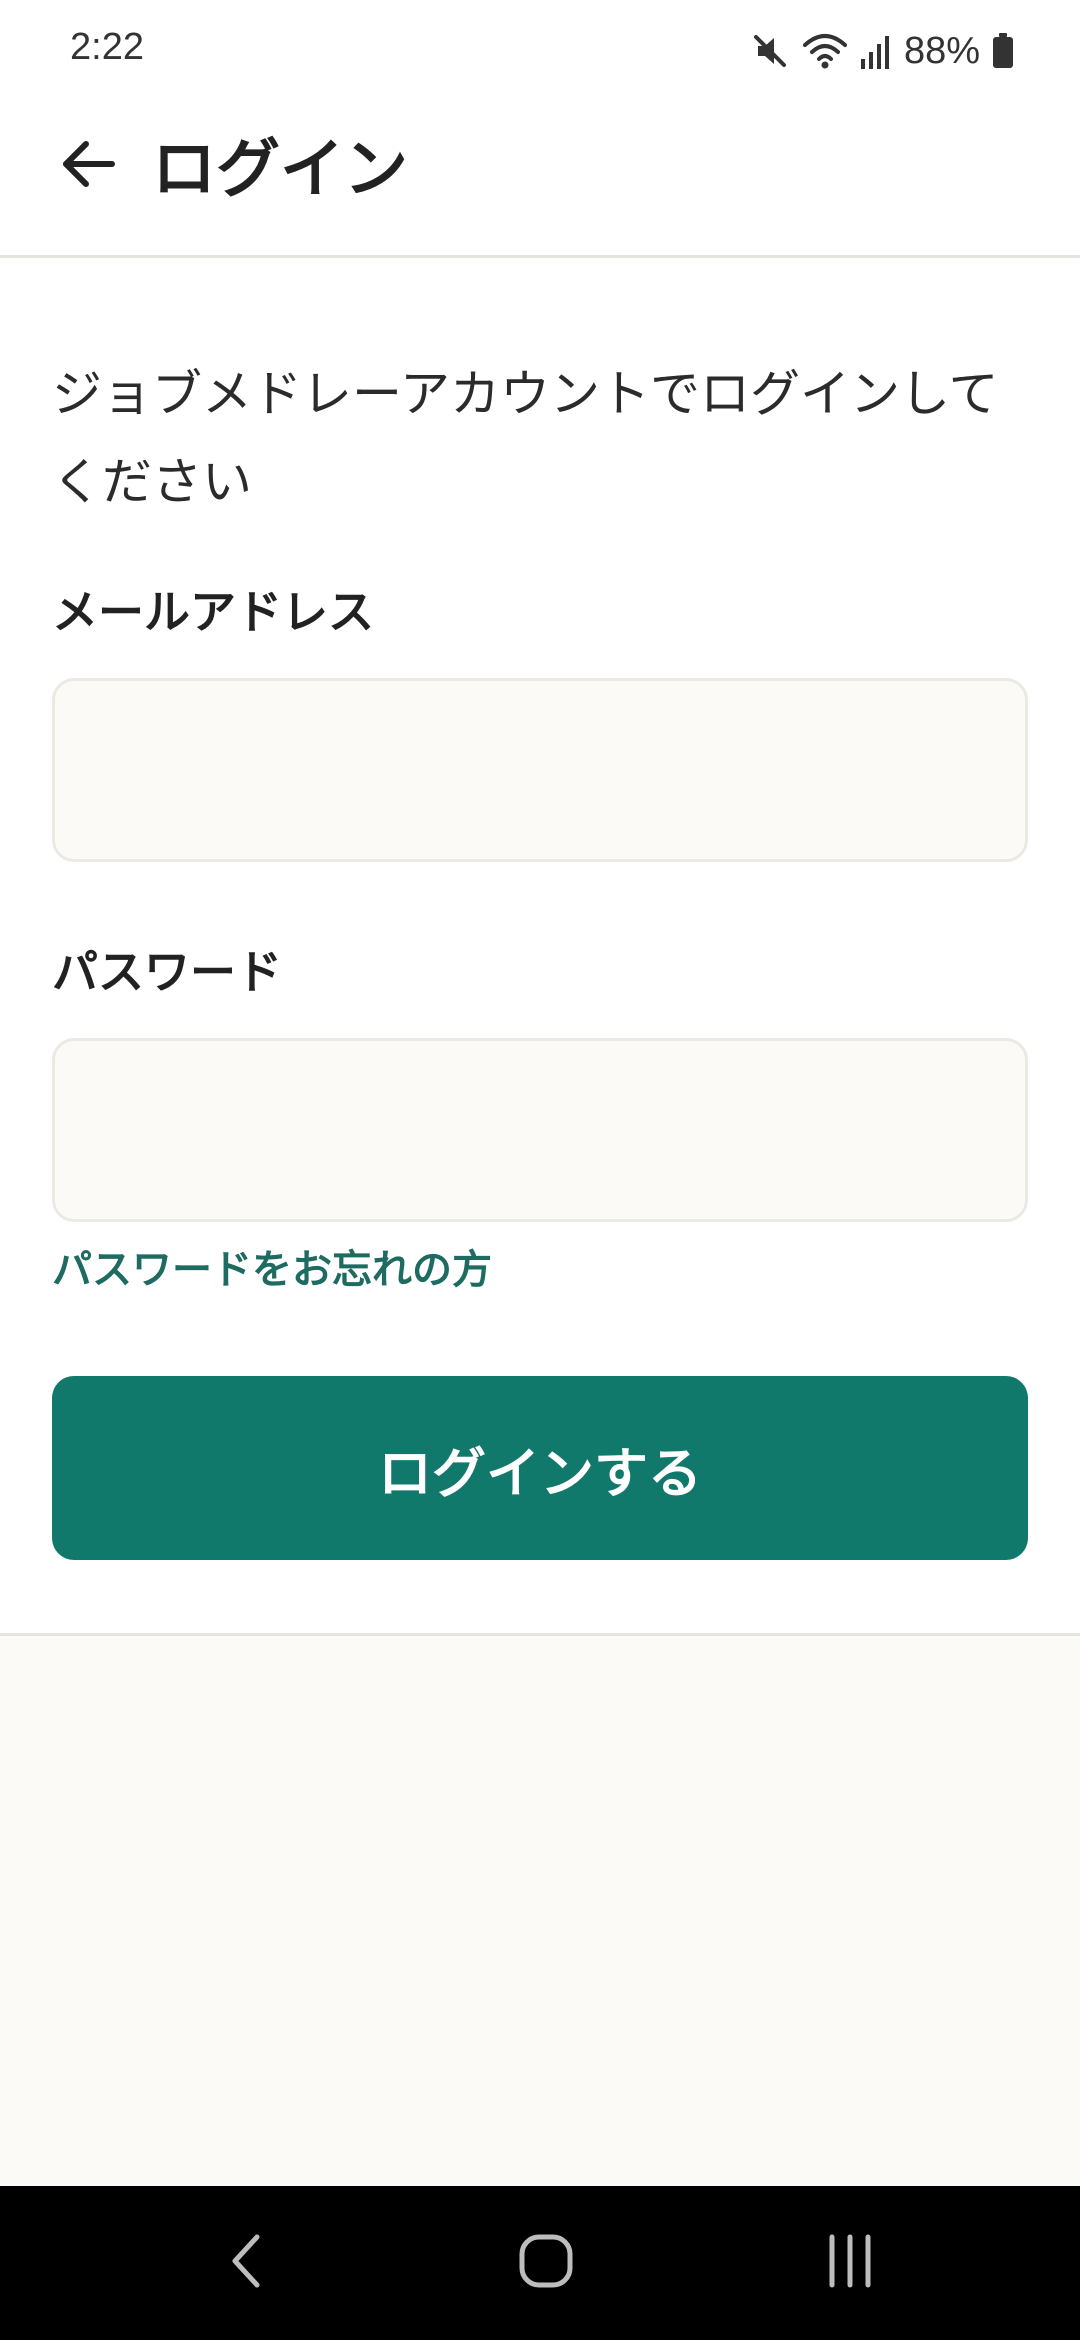  I want to click on battery-percentage: 88%, so click(941, 50).